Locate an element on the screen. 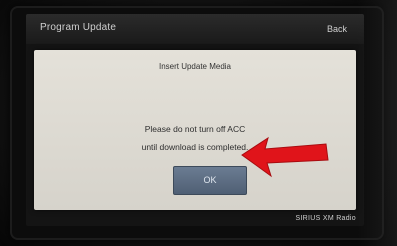 This screenshot has height=246, width=397. dialog-message-line-1: Please do not turn off ACC is located at coordinates (195, 129).